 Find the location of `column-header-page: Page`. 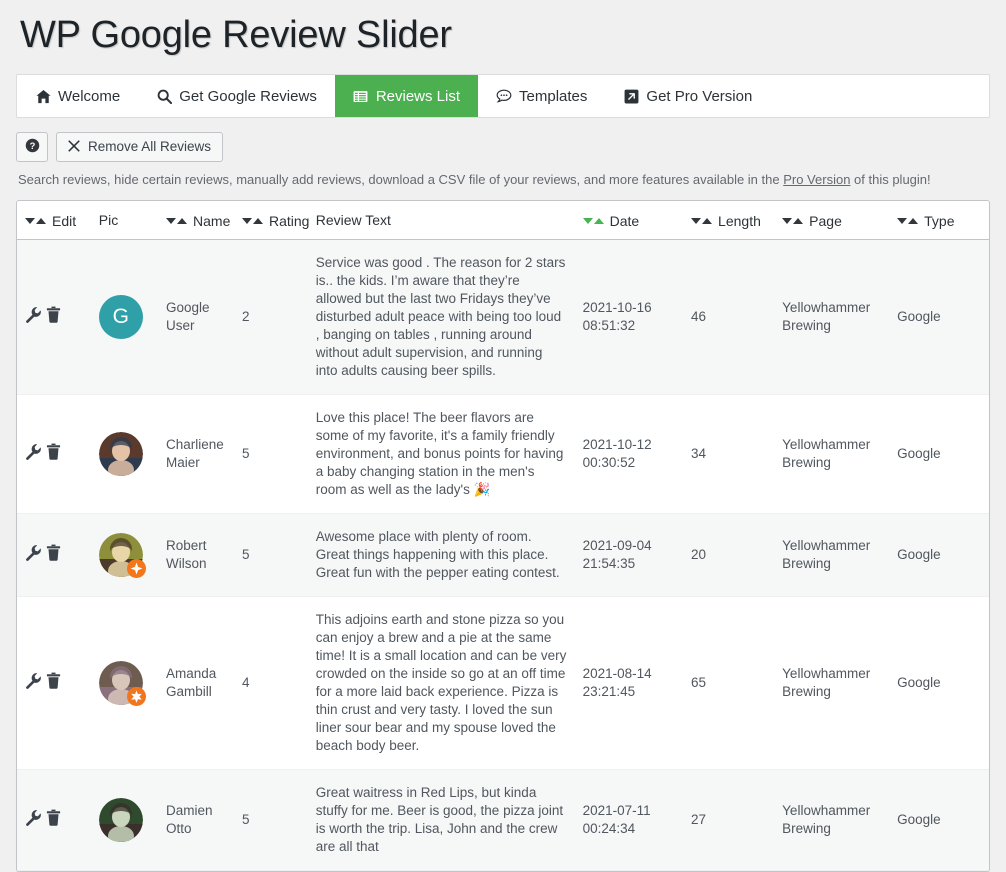

column-header-page: Page is located at coordinates (832, 220).